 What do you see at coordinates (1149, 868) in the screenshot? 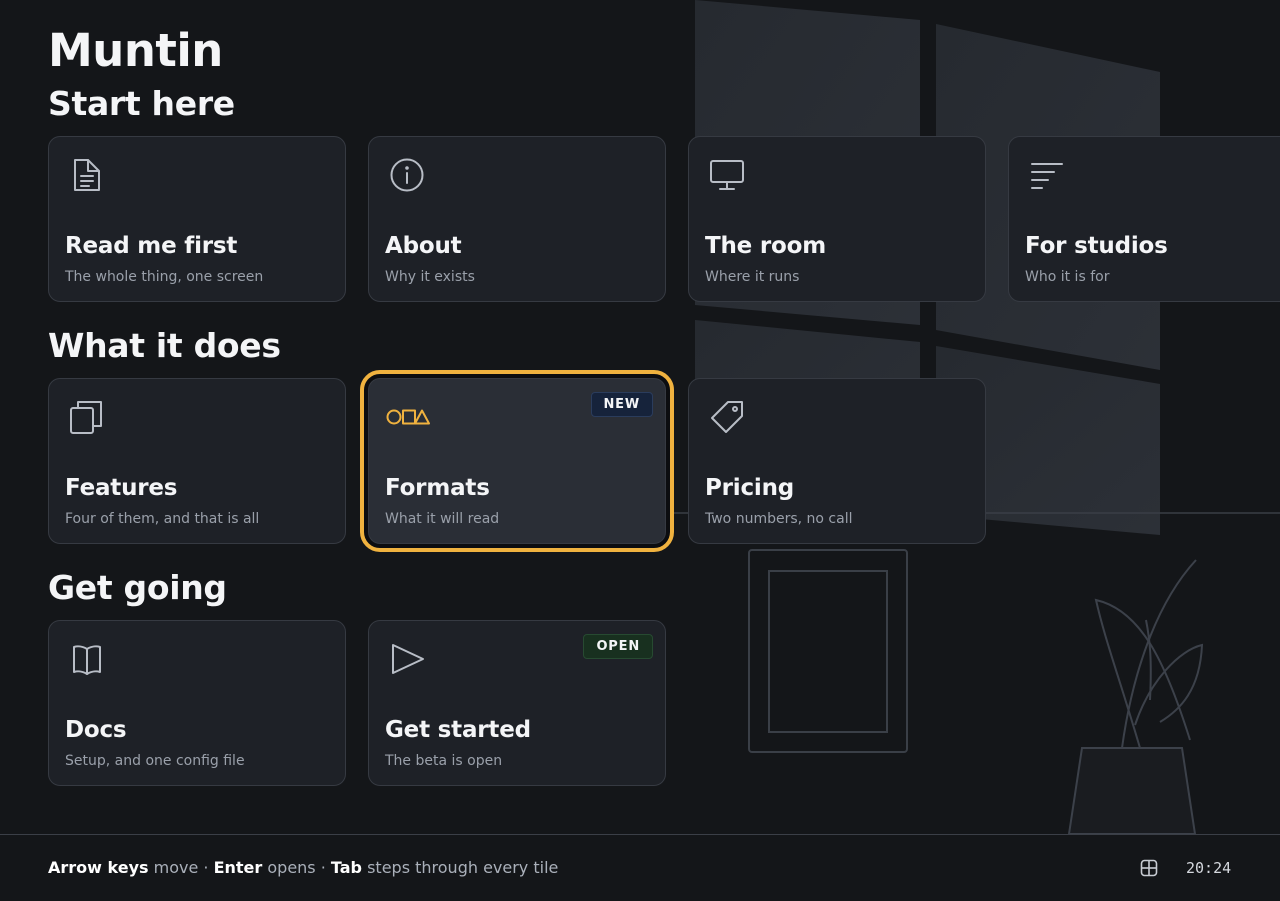
I see `layout-grid-icon` at bounding box center [1149, 868].